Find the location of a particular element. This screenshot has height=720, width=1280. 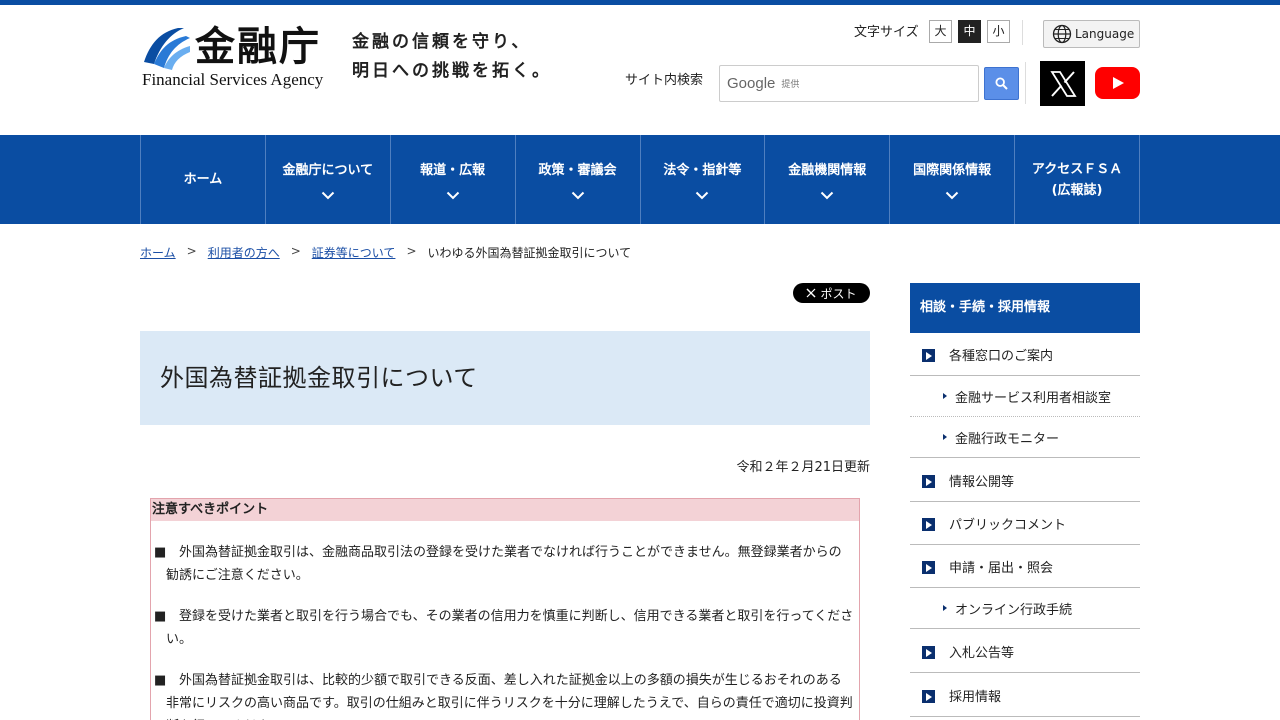

sidebar-item-contact-windows: 各種窓口のご案内 is located at coordinates (1025, 354).